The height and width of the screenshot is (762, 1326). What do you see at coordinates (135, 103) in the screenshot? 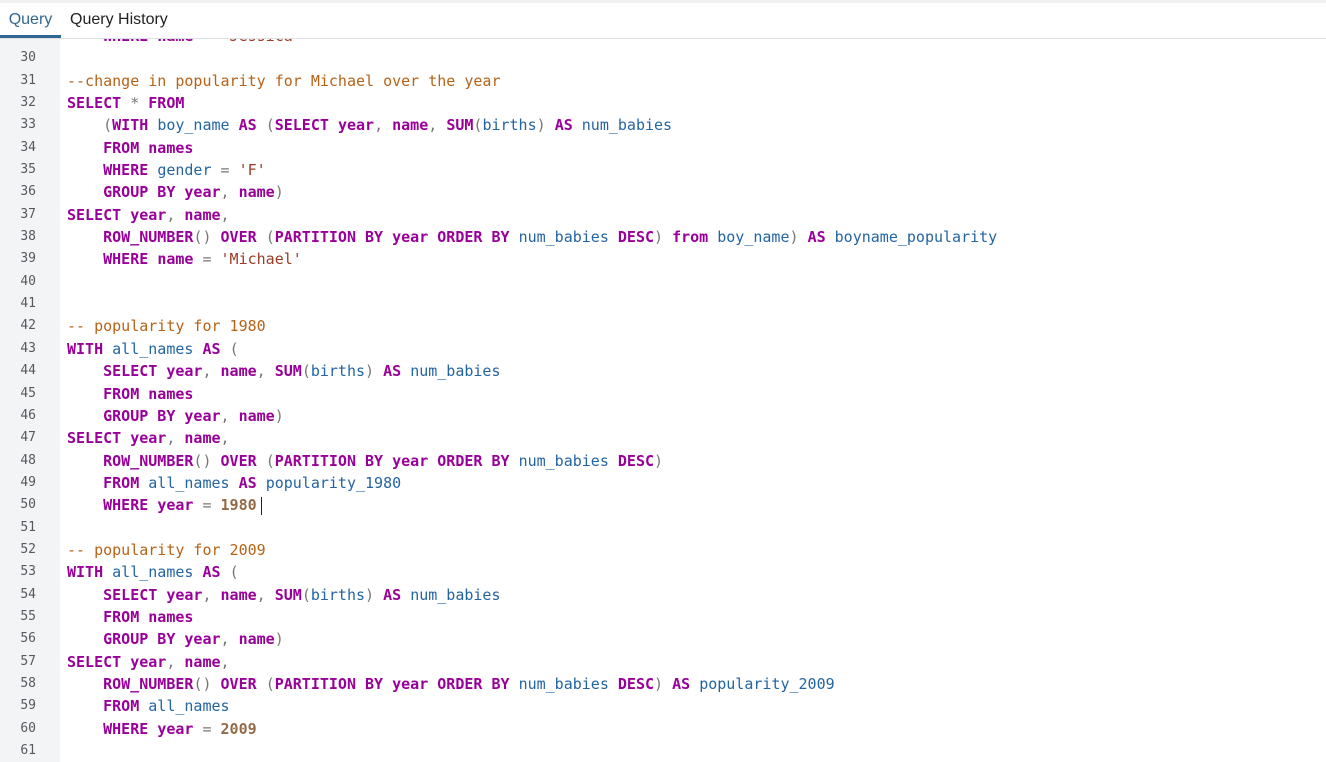
I see `token-op: *` at bounding box center [135, 103].